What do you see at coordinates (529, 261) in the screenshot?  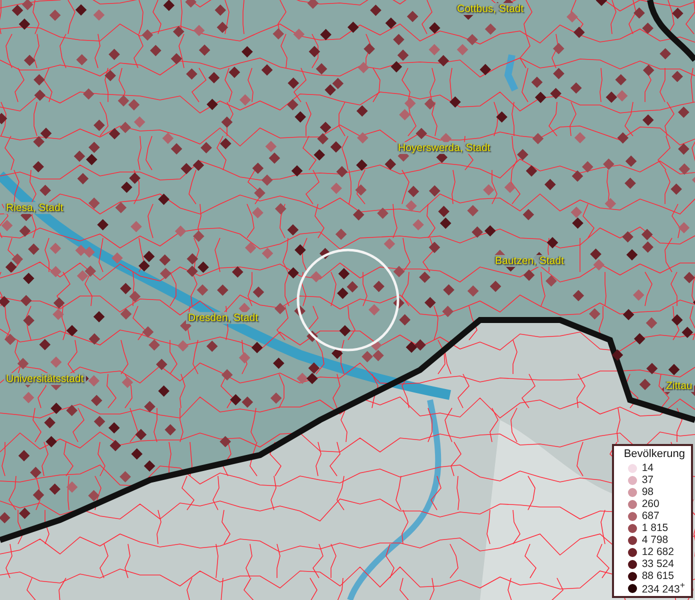 I see `place-label: Bautzen, Stadt` at bounding box center [529, 261].